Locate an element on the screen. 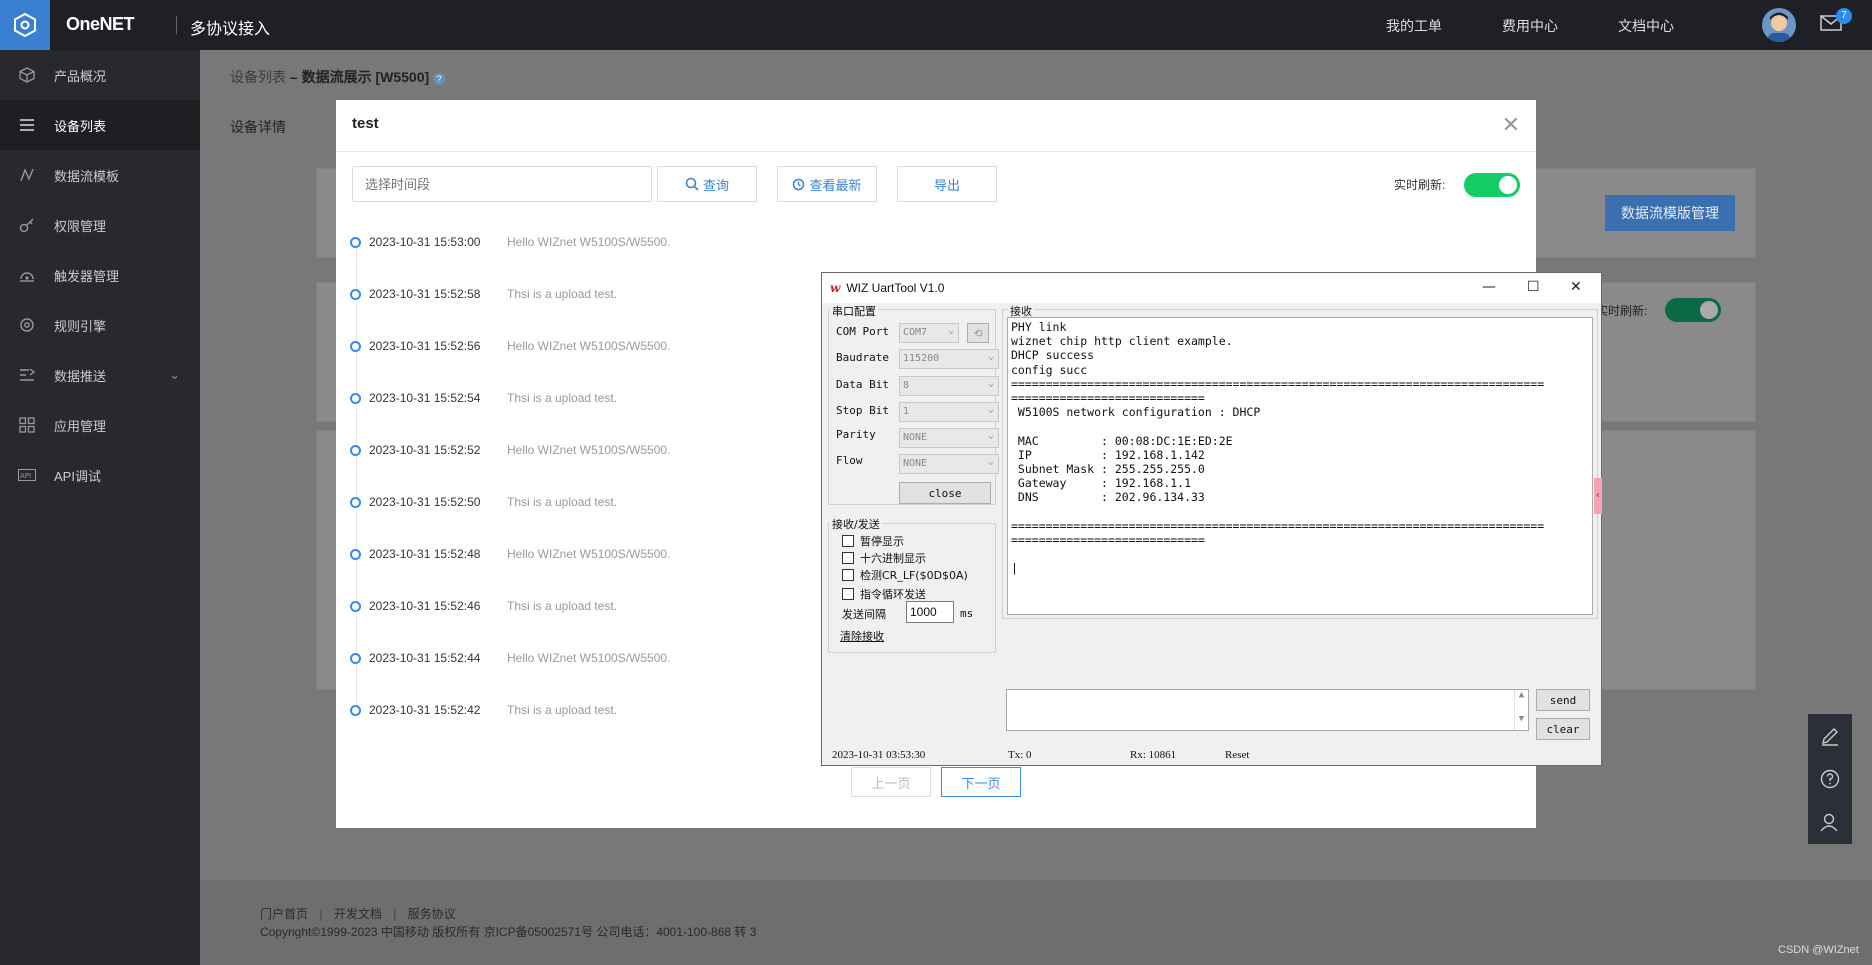 Image resolution: width=1872 pixels, height=965 pixels. timeline-time: 2023-10-31 15:52:48 is located at coordinates (425, 554).